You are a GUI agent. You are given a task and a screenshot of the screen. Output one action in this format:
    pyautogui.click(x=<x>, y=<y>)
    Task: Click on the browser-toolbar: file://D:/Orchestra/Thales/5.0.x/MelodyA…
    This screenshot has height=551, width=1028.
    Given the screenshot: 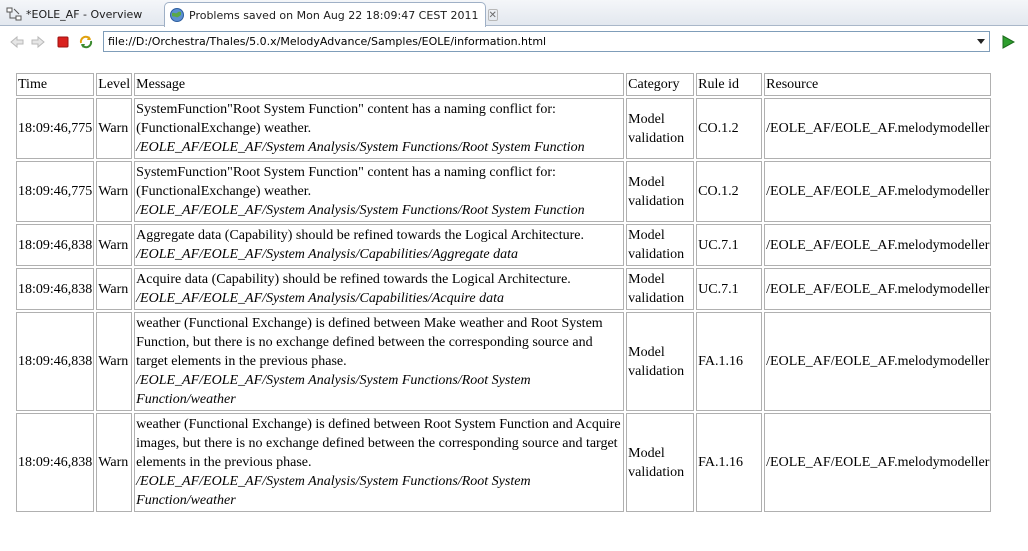 What is the action you would take?
    pyautogui.click(x=514, y=42)
    